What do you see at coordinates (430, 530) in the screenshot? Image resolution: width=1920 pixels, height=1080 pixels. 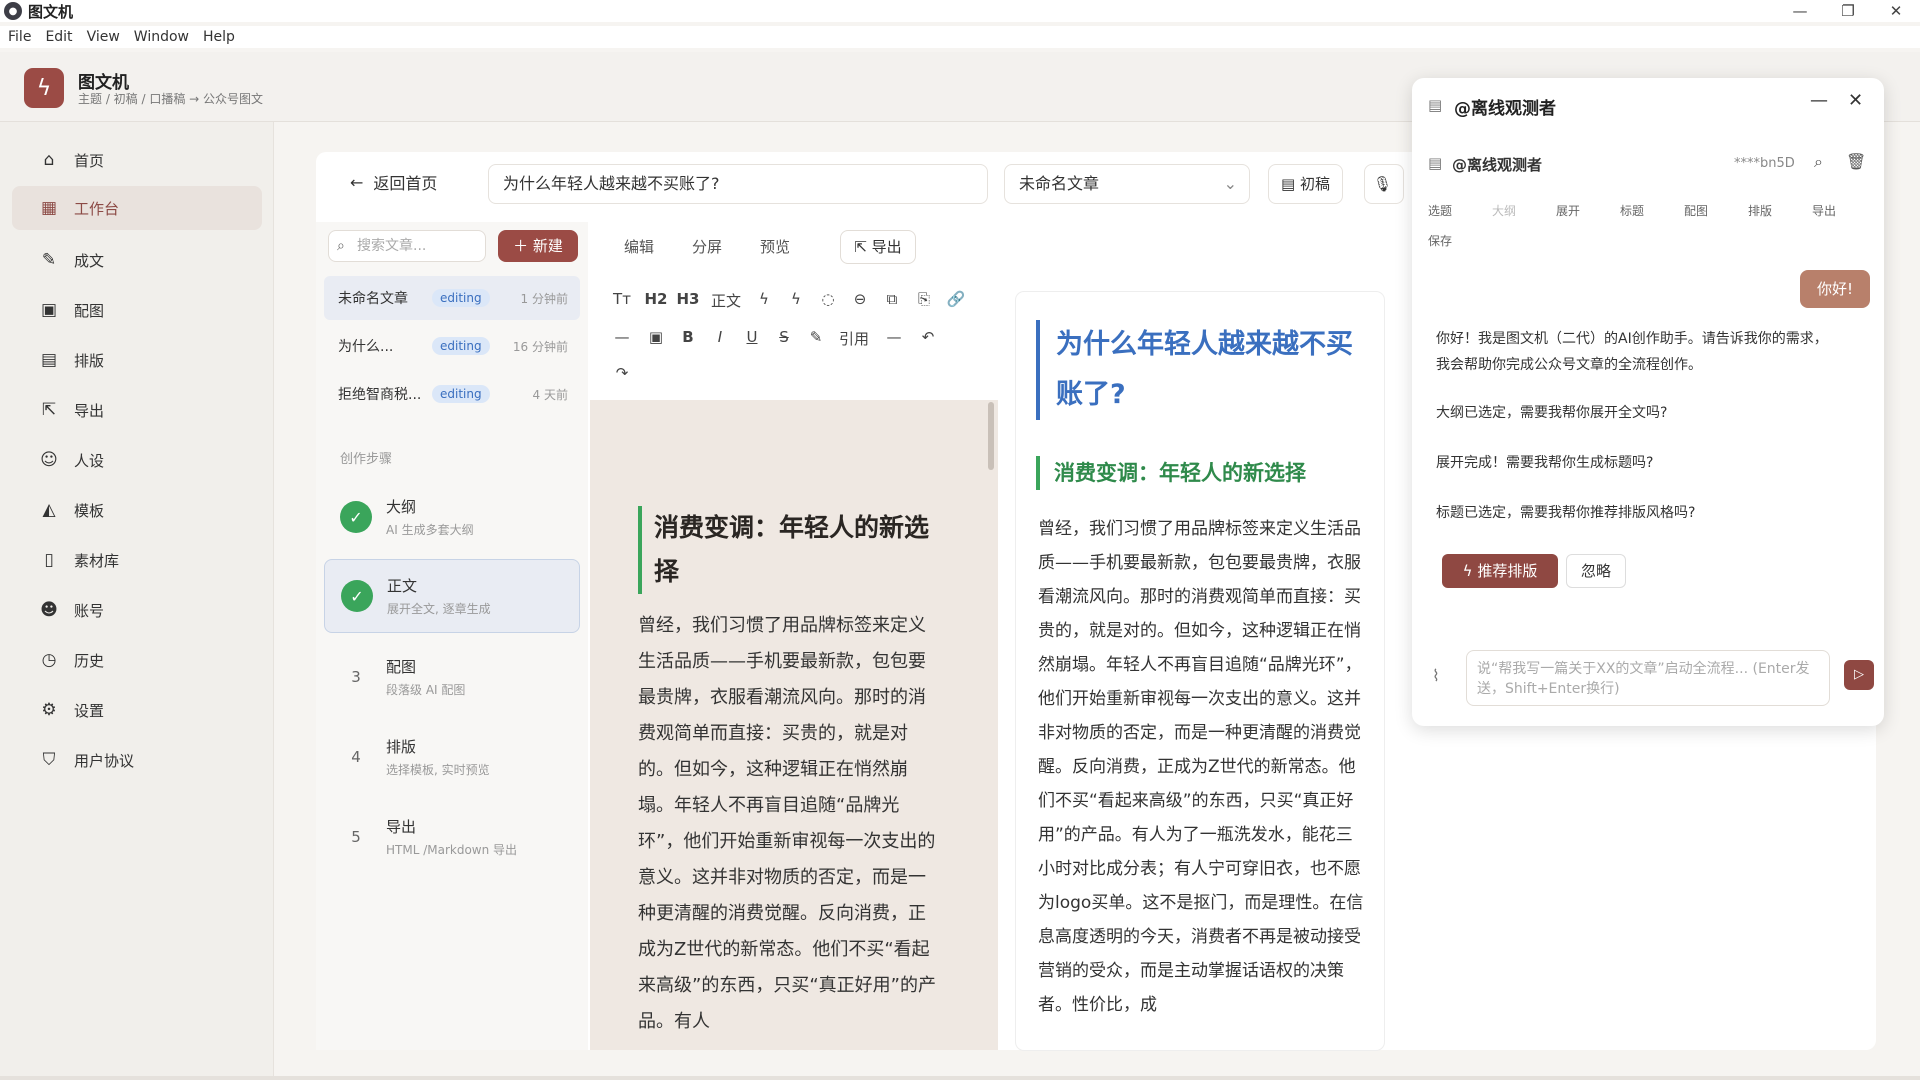 I see `step-desc: AI 生成多套大纲` at bounding box center [430, 530].